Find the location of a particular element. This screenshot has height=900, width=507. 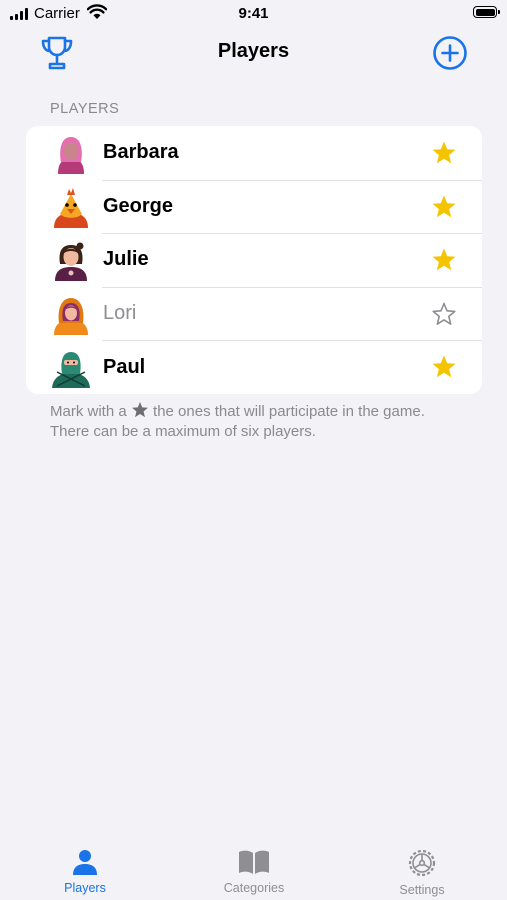

player-name: Barbara is located at coordinates (141, 152).